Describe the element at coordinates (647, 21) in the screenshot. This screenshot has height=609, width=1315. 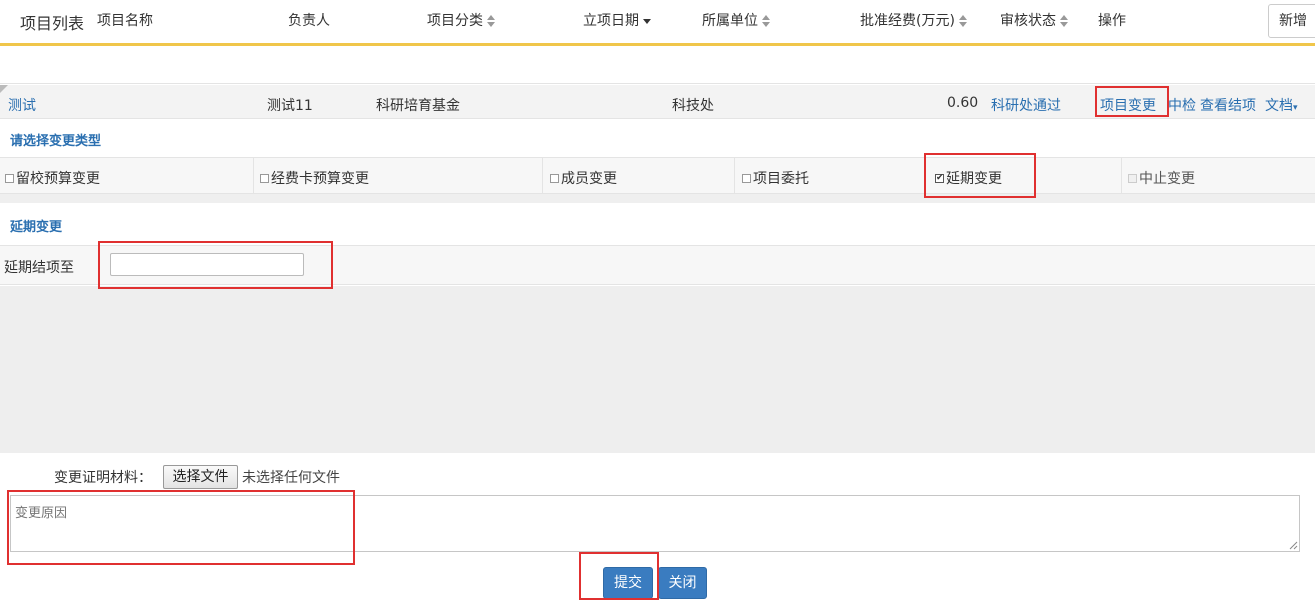
I see `sort-desc-icon` at that location.